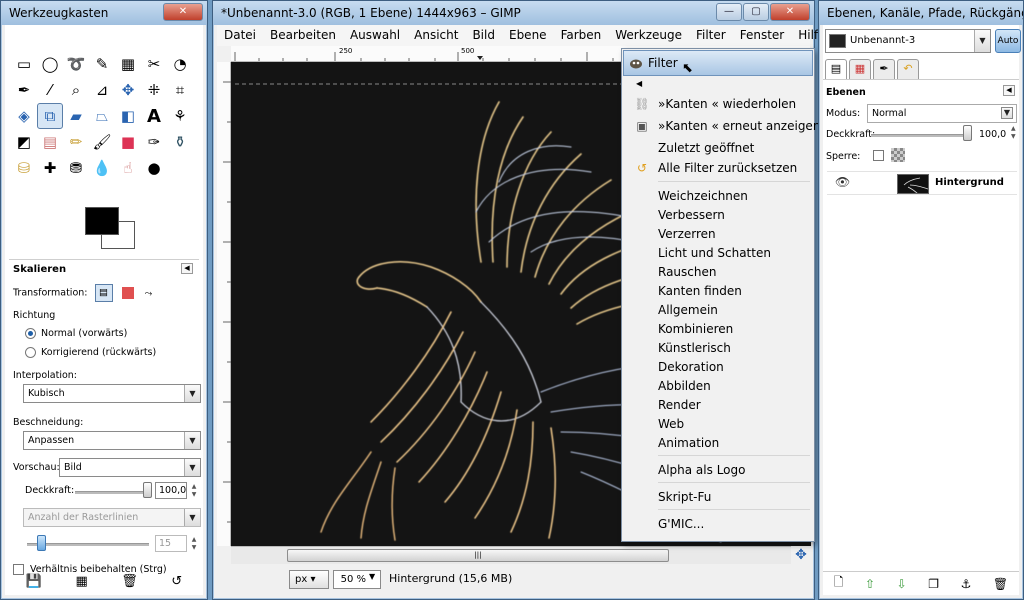  I want to click on mode-select: Normal ▼, so click(942, 113).